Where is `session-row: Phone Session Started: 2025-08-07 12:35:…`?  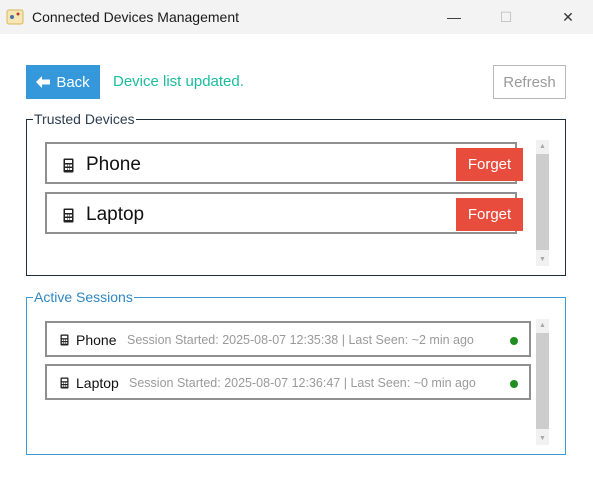 session-row: Phone Session Started: 2025-08-07 12:35:… is located at coordinates (288, 339).